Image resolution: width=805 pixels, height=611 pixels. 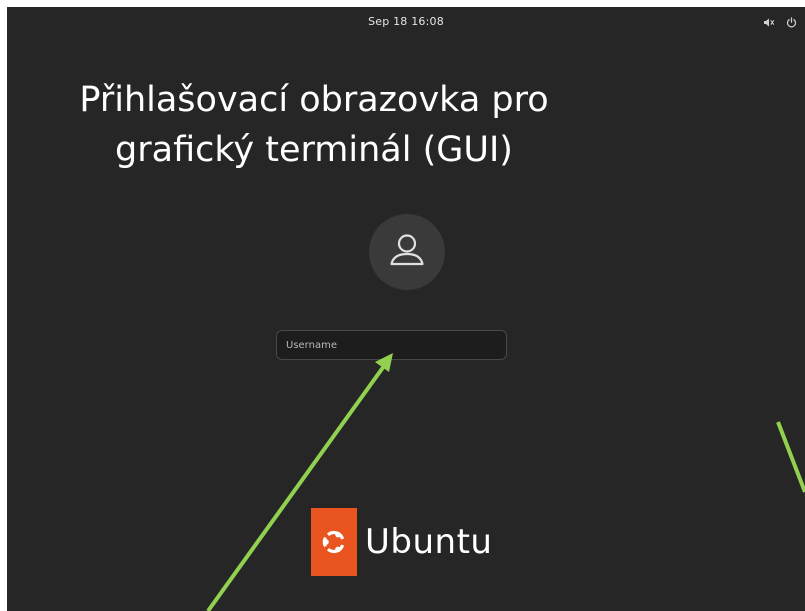 I want to click on annotation-title-line-1: Přihlašovací obrazovka pro, so click(x=314, y=100).